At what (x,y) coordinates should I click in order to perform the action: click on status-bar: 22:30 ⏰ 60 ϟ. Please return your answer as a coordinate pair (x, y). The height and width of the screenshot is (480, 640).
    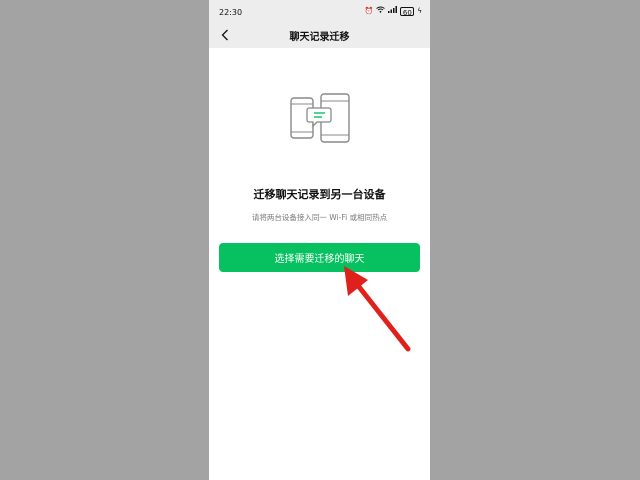
    Looking at the image, I should click on (319, 11).